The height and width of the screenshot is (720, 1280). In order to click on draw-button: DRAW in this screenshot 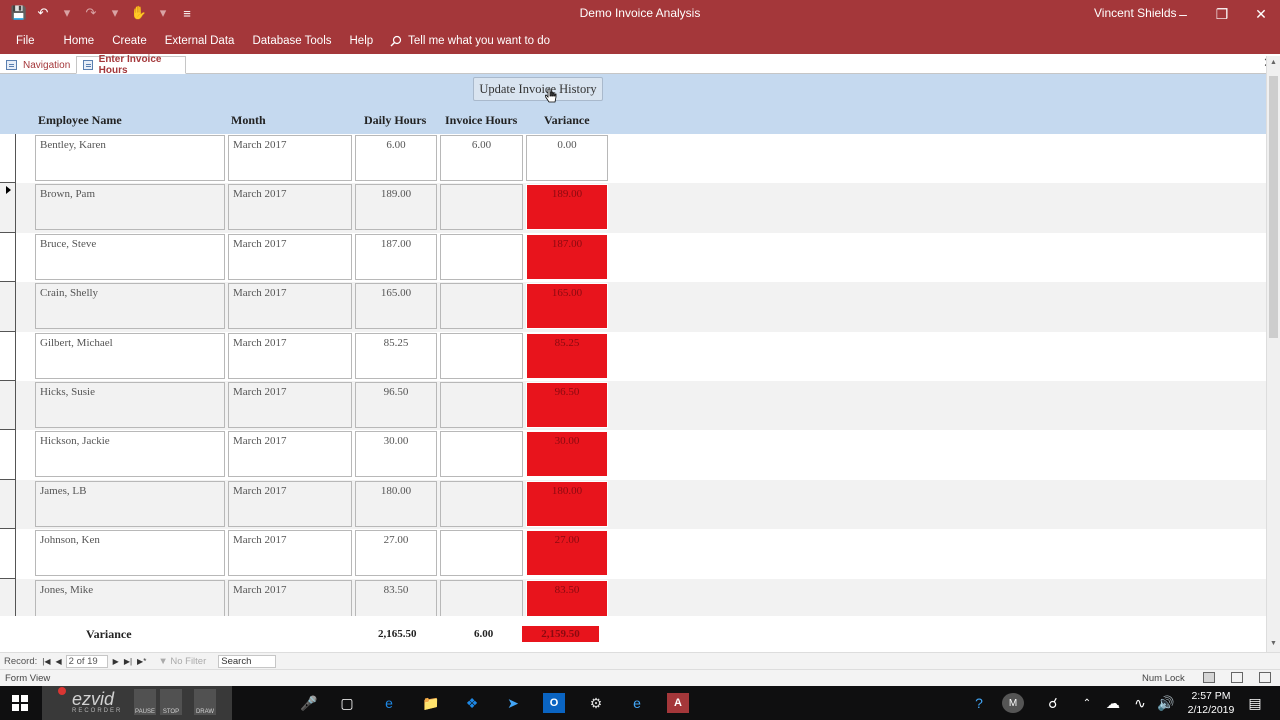, I will do `click(205, 702)`.